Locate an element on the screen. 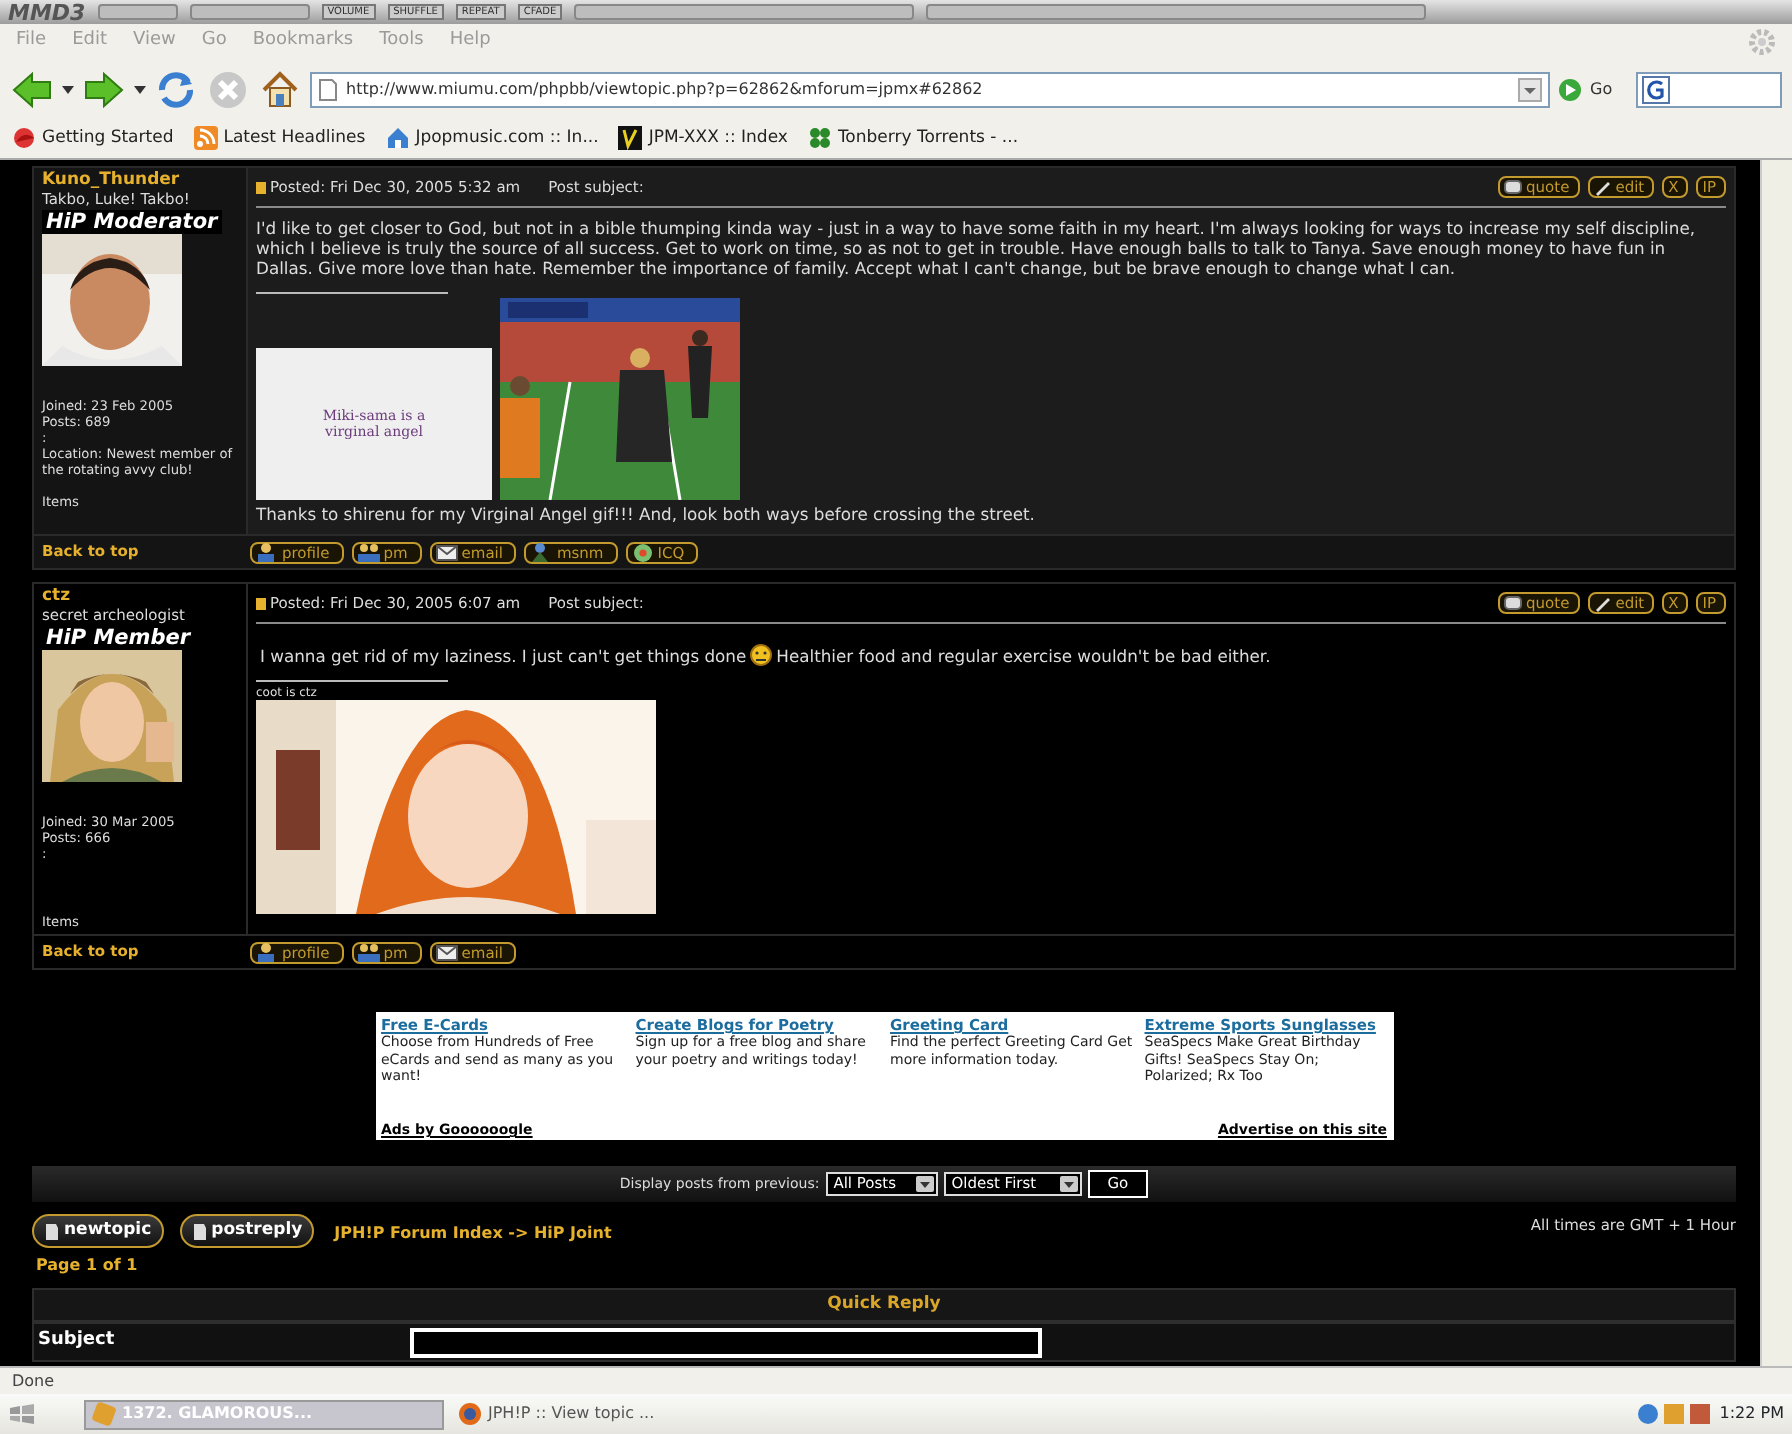  bookmark-link: Latest Headlines is located at coordinates (294, 138).